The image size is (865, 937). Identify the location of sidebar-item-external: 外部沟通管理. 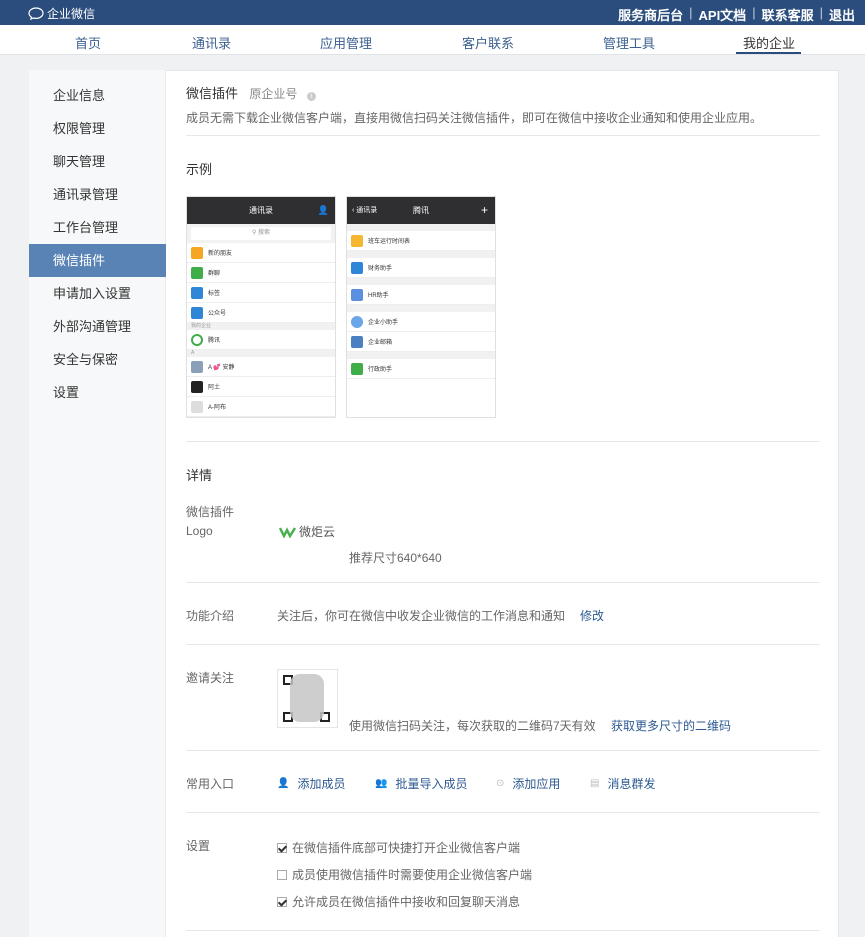
(97, 326).